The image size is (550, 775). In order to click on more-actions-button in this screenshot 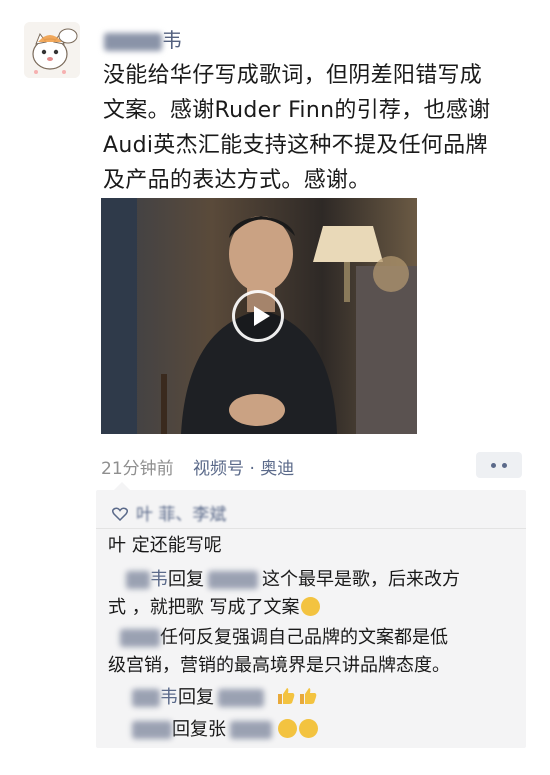, I will do `click(499, 465)`.